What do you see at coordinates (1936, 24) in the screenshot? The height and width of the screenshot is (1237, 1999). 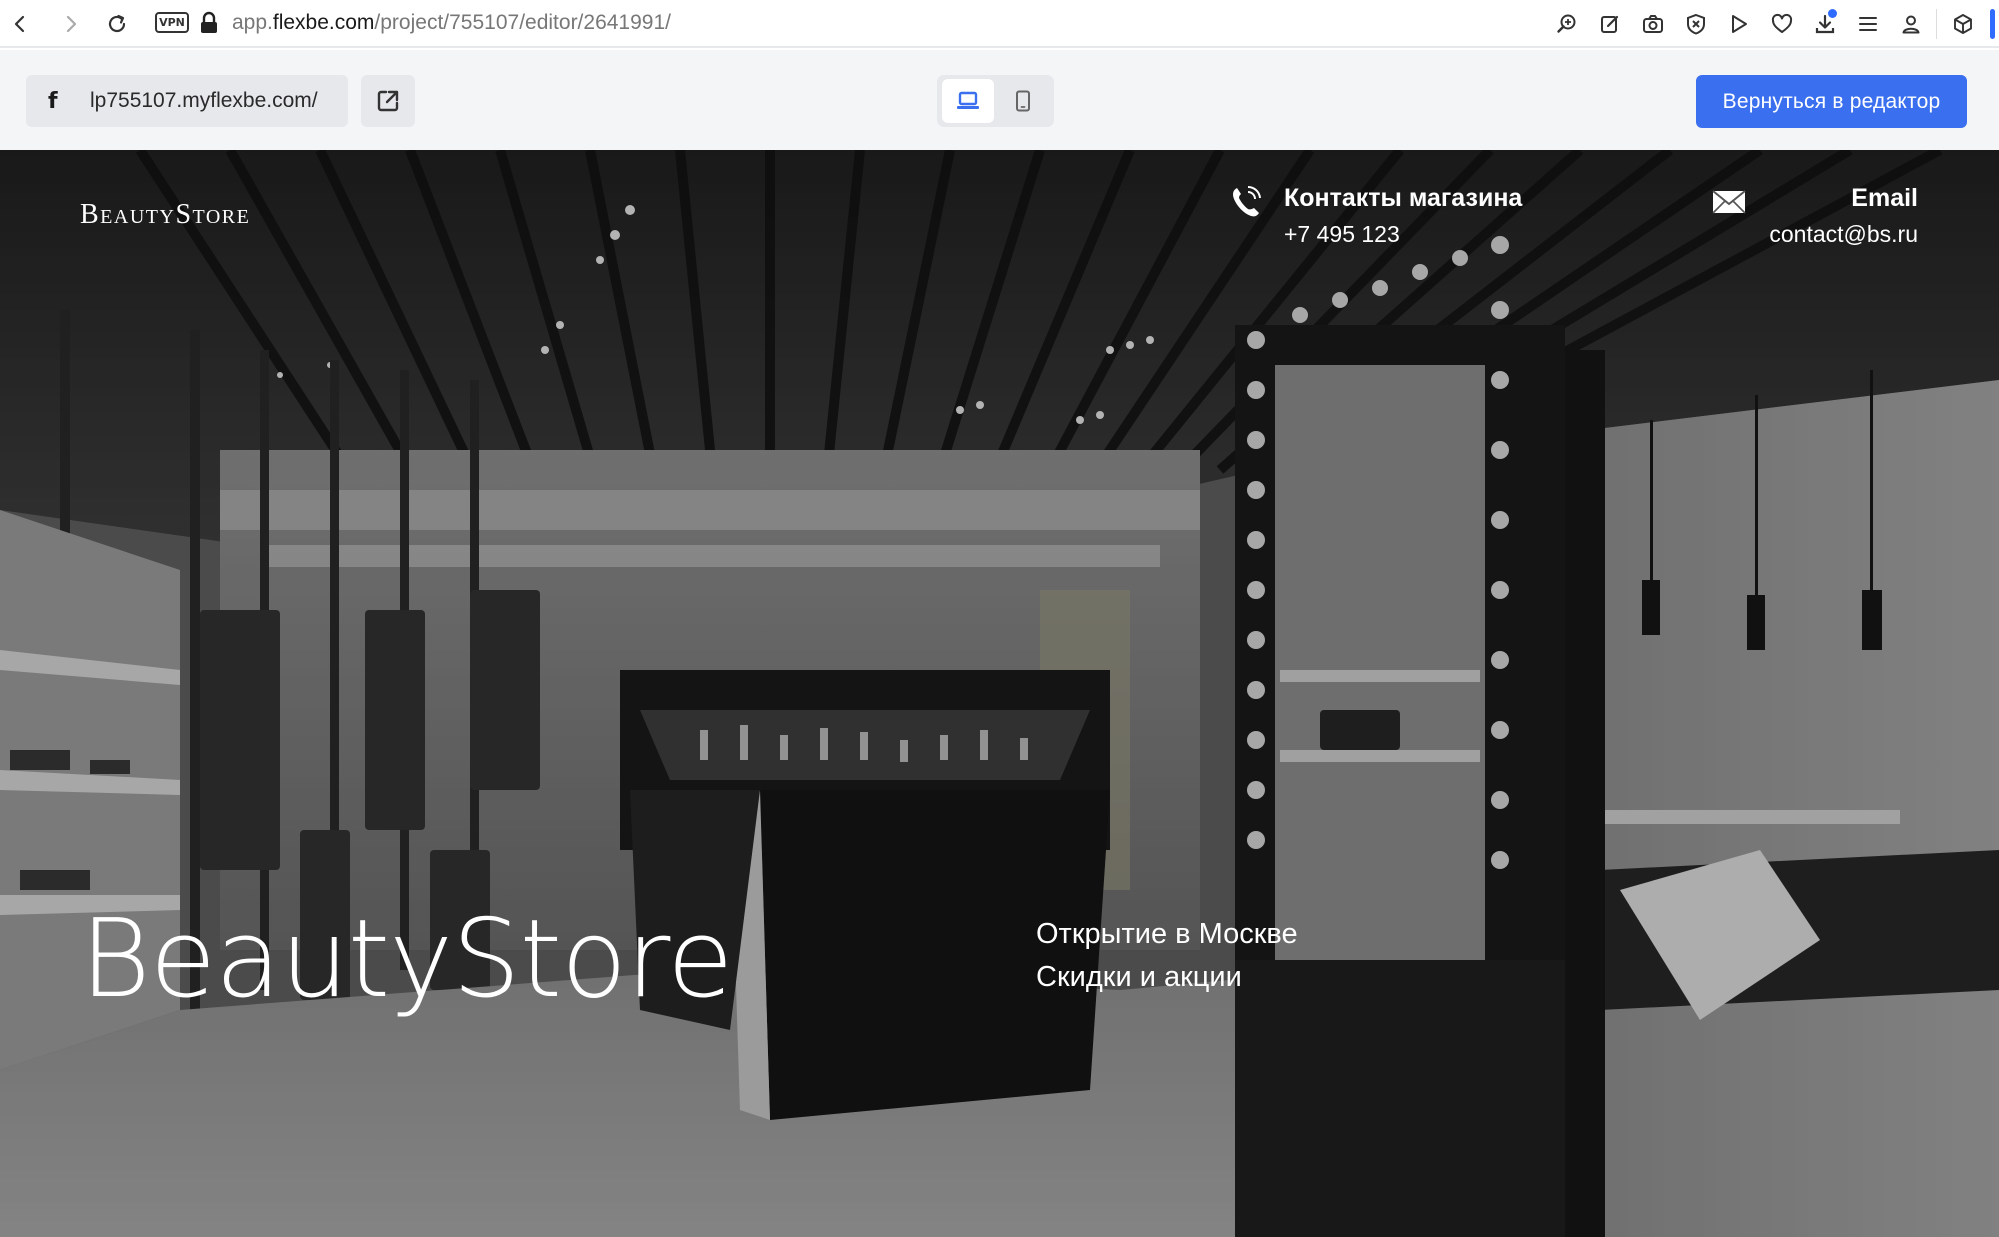 I see `toolbar-divider` at bounding box center [1936, 24].